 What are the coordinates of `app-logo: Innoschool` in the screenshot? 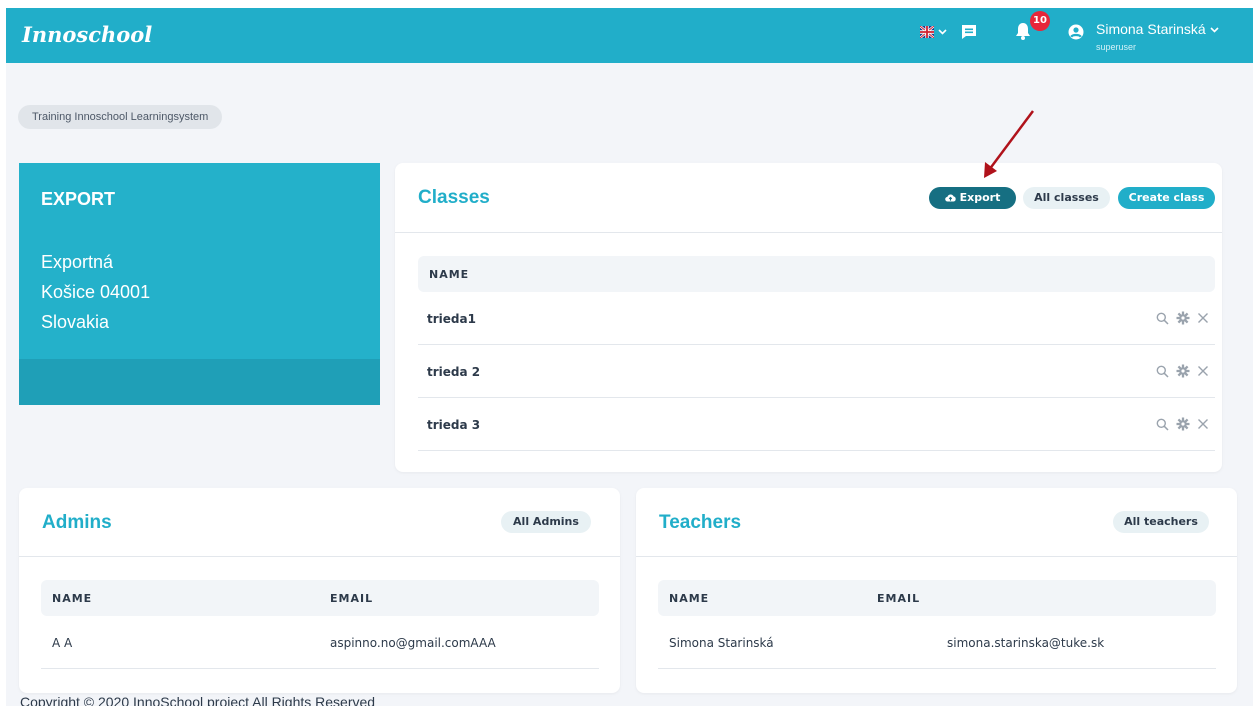 It's located at (87, 34).